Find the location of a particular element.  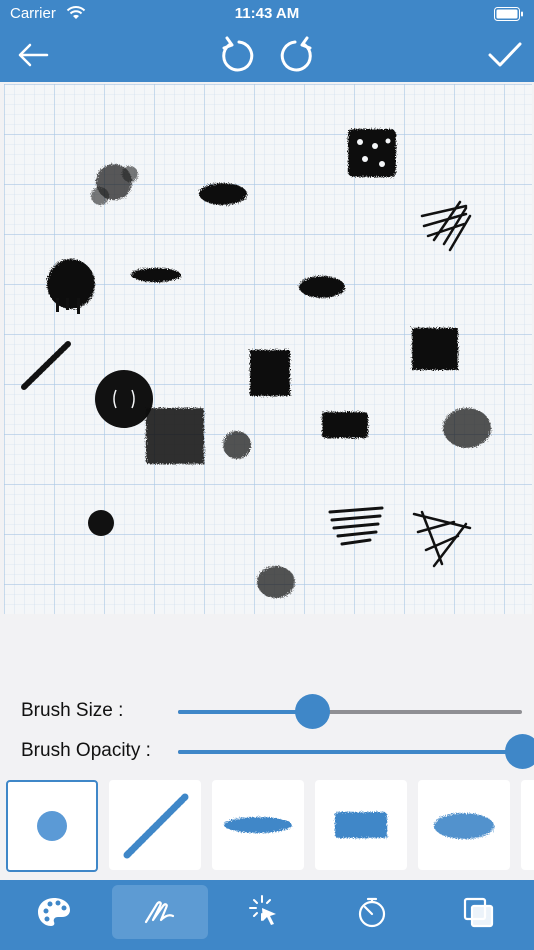

undo-button is located at coordinates (236, 55).